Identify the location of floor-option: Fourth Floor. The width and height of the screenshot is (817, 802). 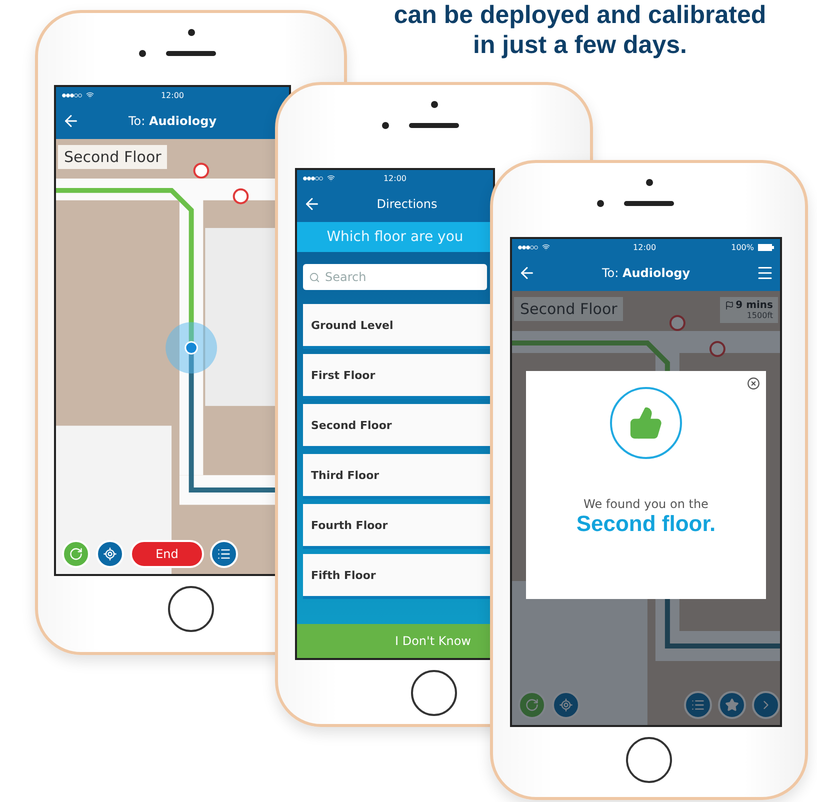
(398, 526).